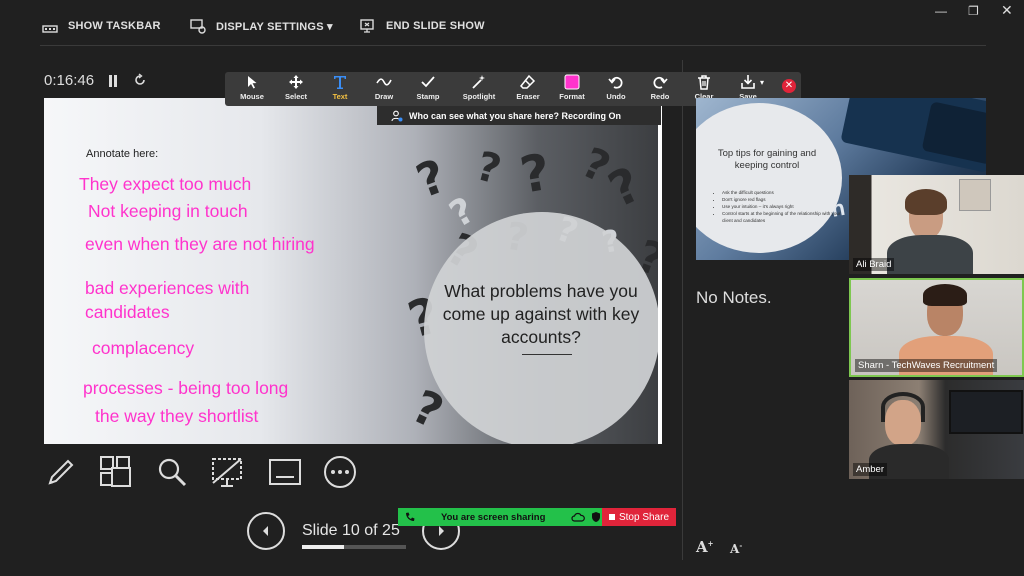  What do you see at coordinates (596, 517) in the screenshot?
I see `shield-icon` at bounding box center [596, 517].